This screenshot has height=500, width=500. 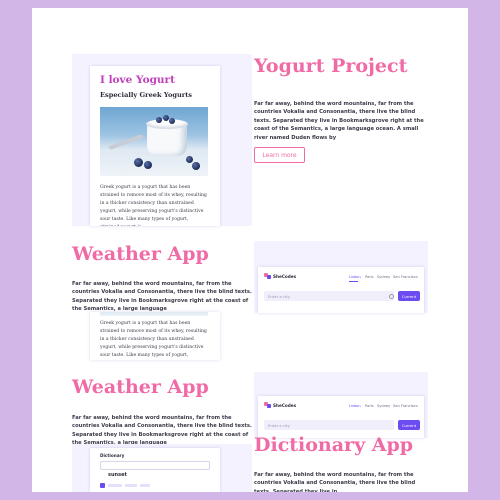 What do you see at coordinates (369, 277) in the screenshot?
I see `nav-paris: Paris` at bounding box center [369, 277].